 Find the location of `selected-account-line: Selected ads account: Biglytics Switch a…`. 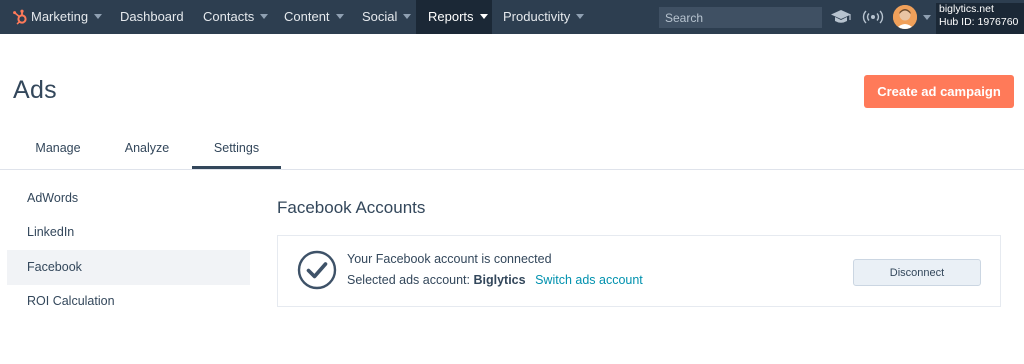

selected-account-line: Selected ads account: Biglytics Switch a… is located at coordinates (495, 280).